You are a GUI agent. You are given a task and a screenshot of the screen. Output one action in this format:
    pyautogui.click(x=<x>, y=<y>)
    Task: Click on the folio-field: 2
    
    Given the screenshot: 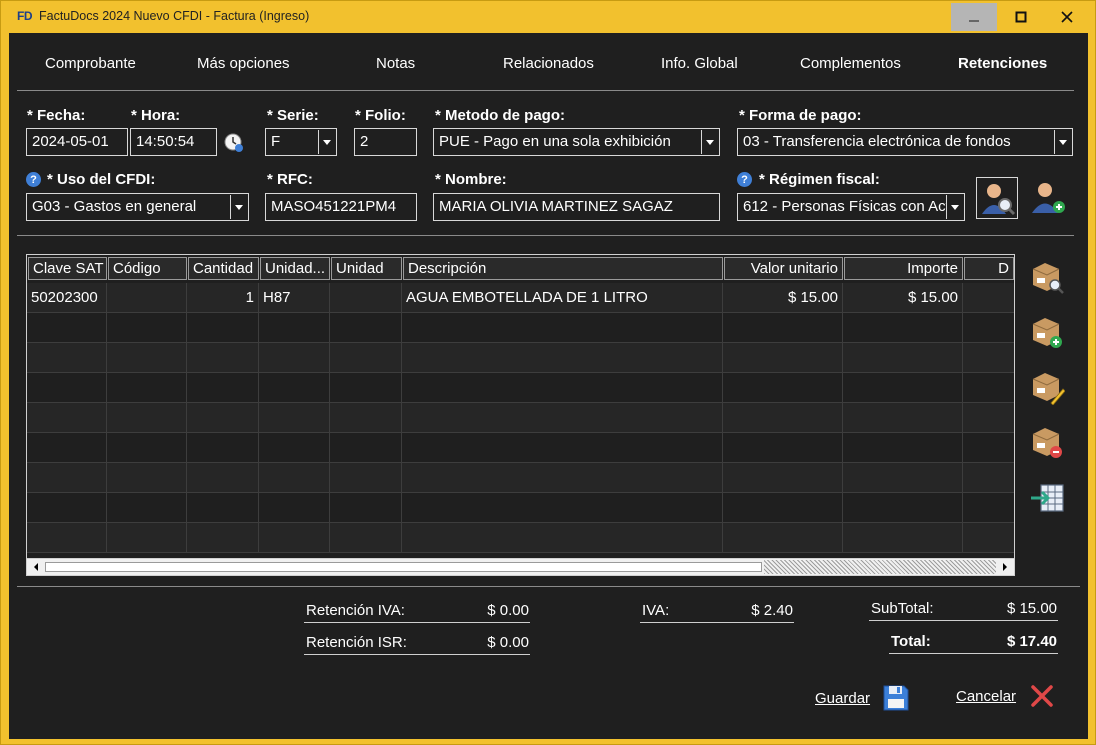 What is the action you would take?
    pyautogui.click(x=385, y=142)
    